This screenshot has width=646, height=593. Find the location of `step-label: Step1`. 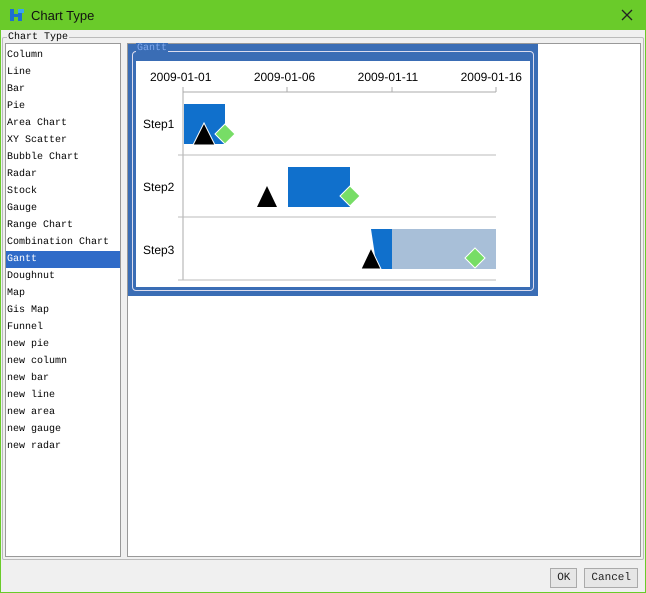

step-label: Step1 is located at coordinates (159, 124).